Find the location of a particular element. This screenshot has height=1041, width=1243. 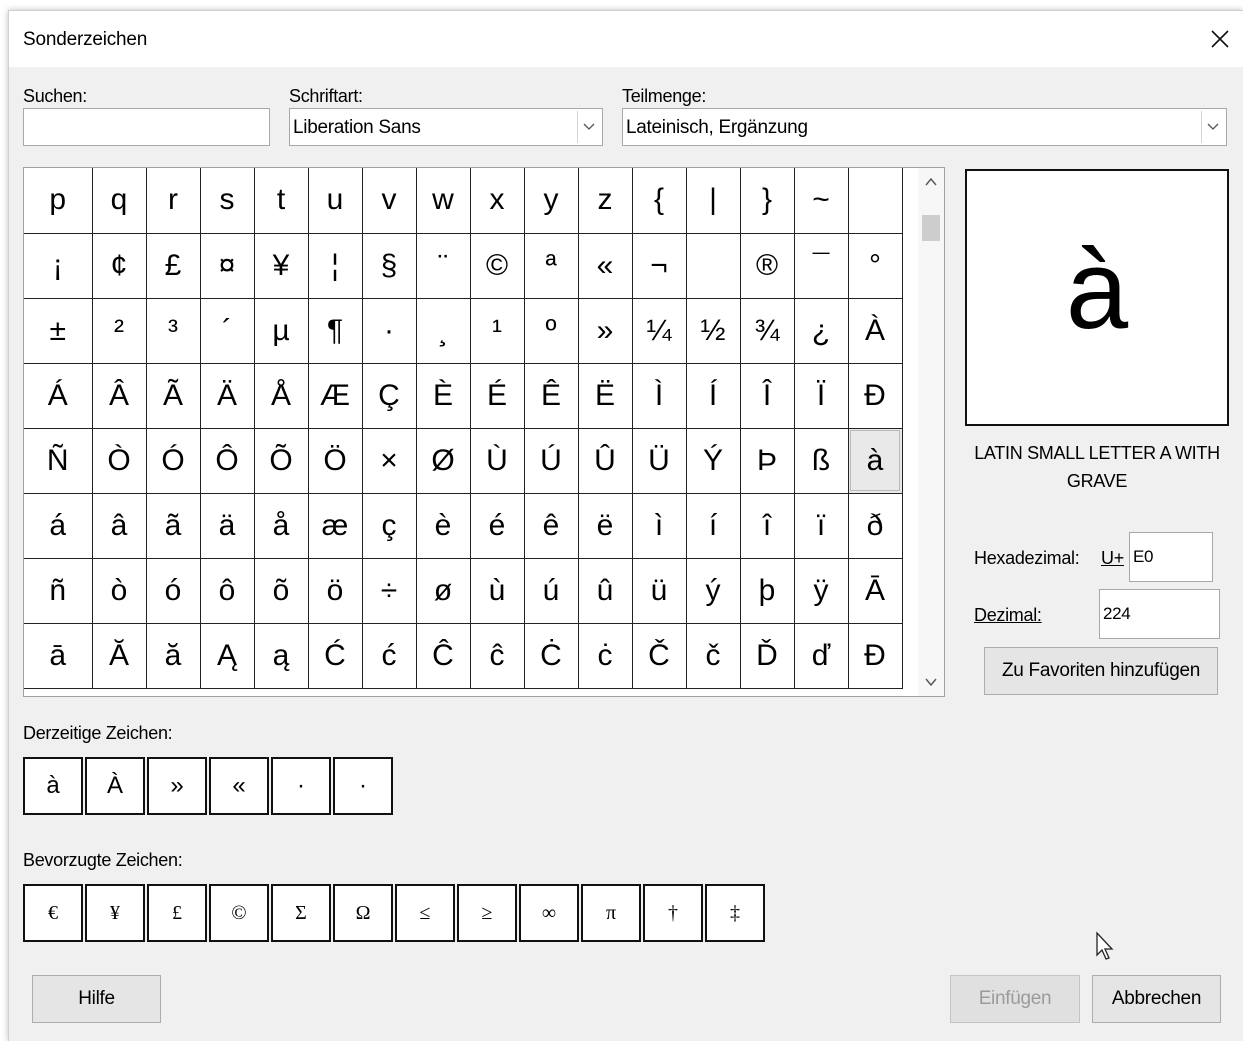

grid-cell: Ó is located at coordinates (173, 460).